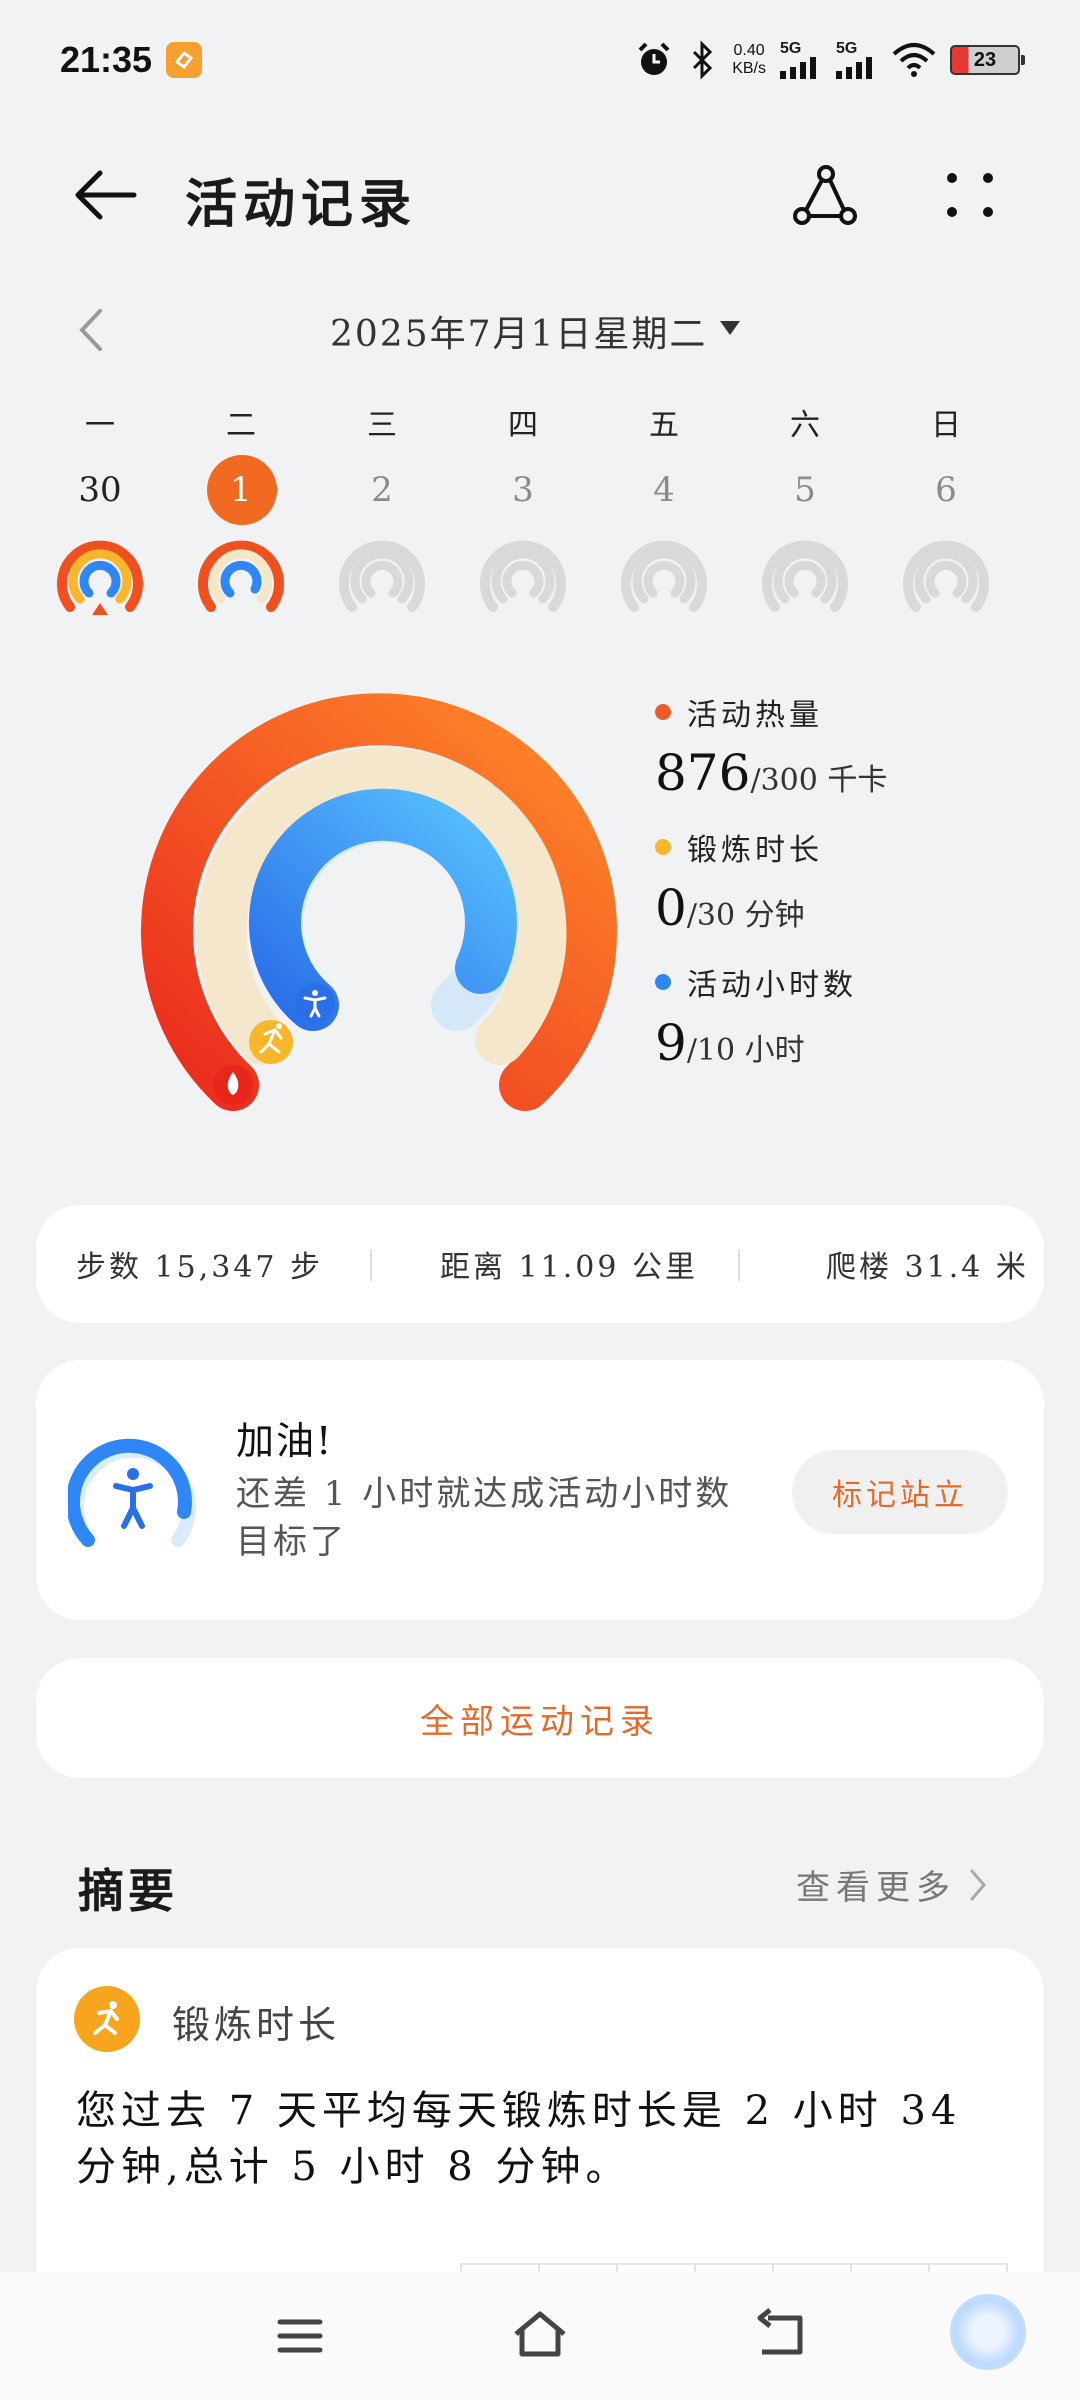 Image resolution: width=1080 pixels, height=2400 pixels. Describe the element at coordinates (184, 60) in the screenshot. I see `app-notification-icon` at that location.